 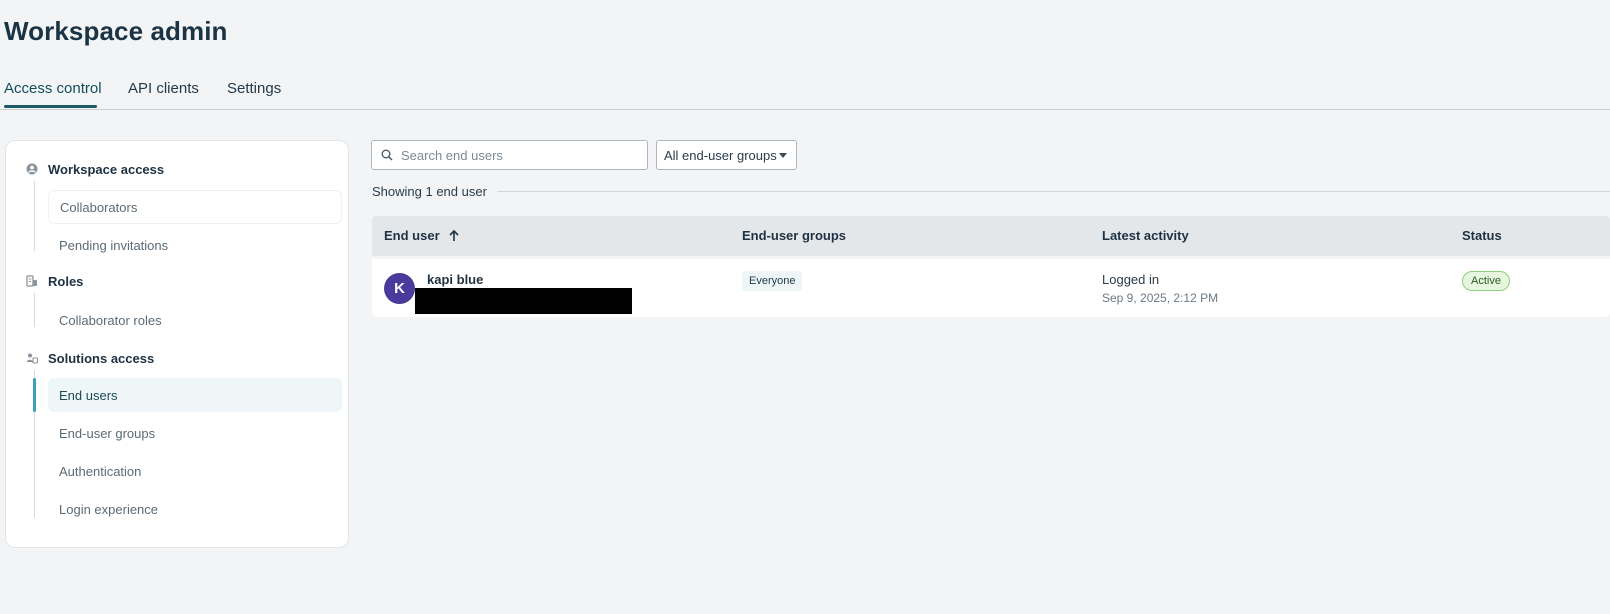 I want to click on sidebar-item-pending-invitations: Pending invitations, so click(x=195, y=245).